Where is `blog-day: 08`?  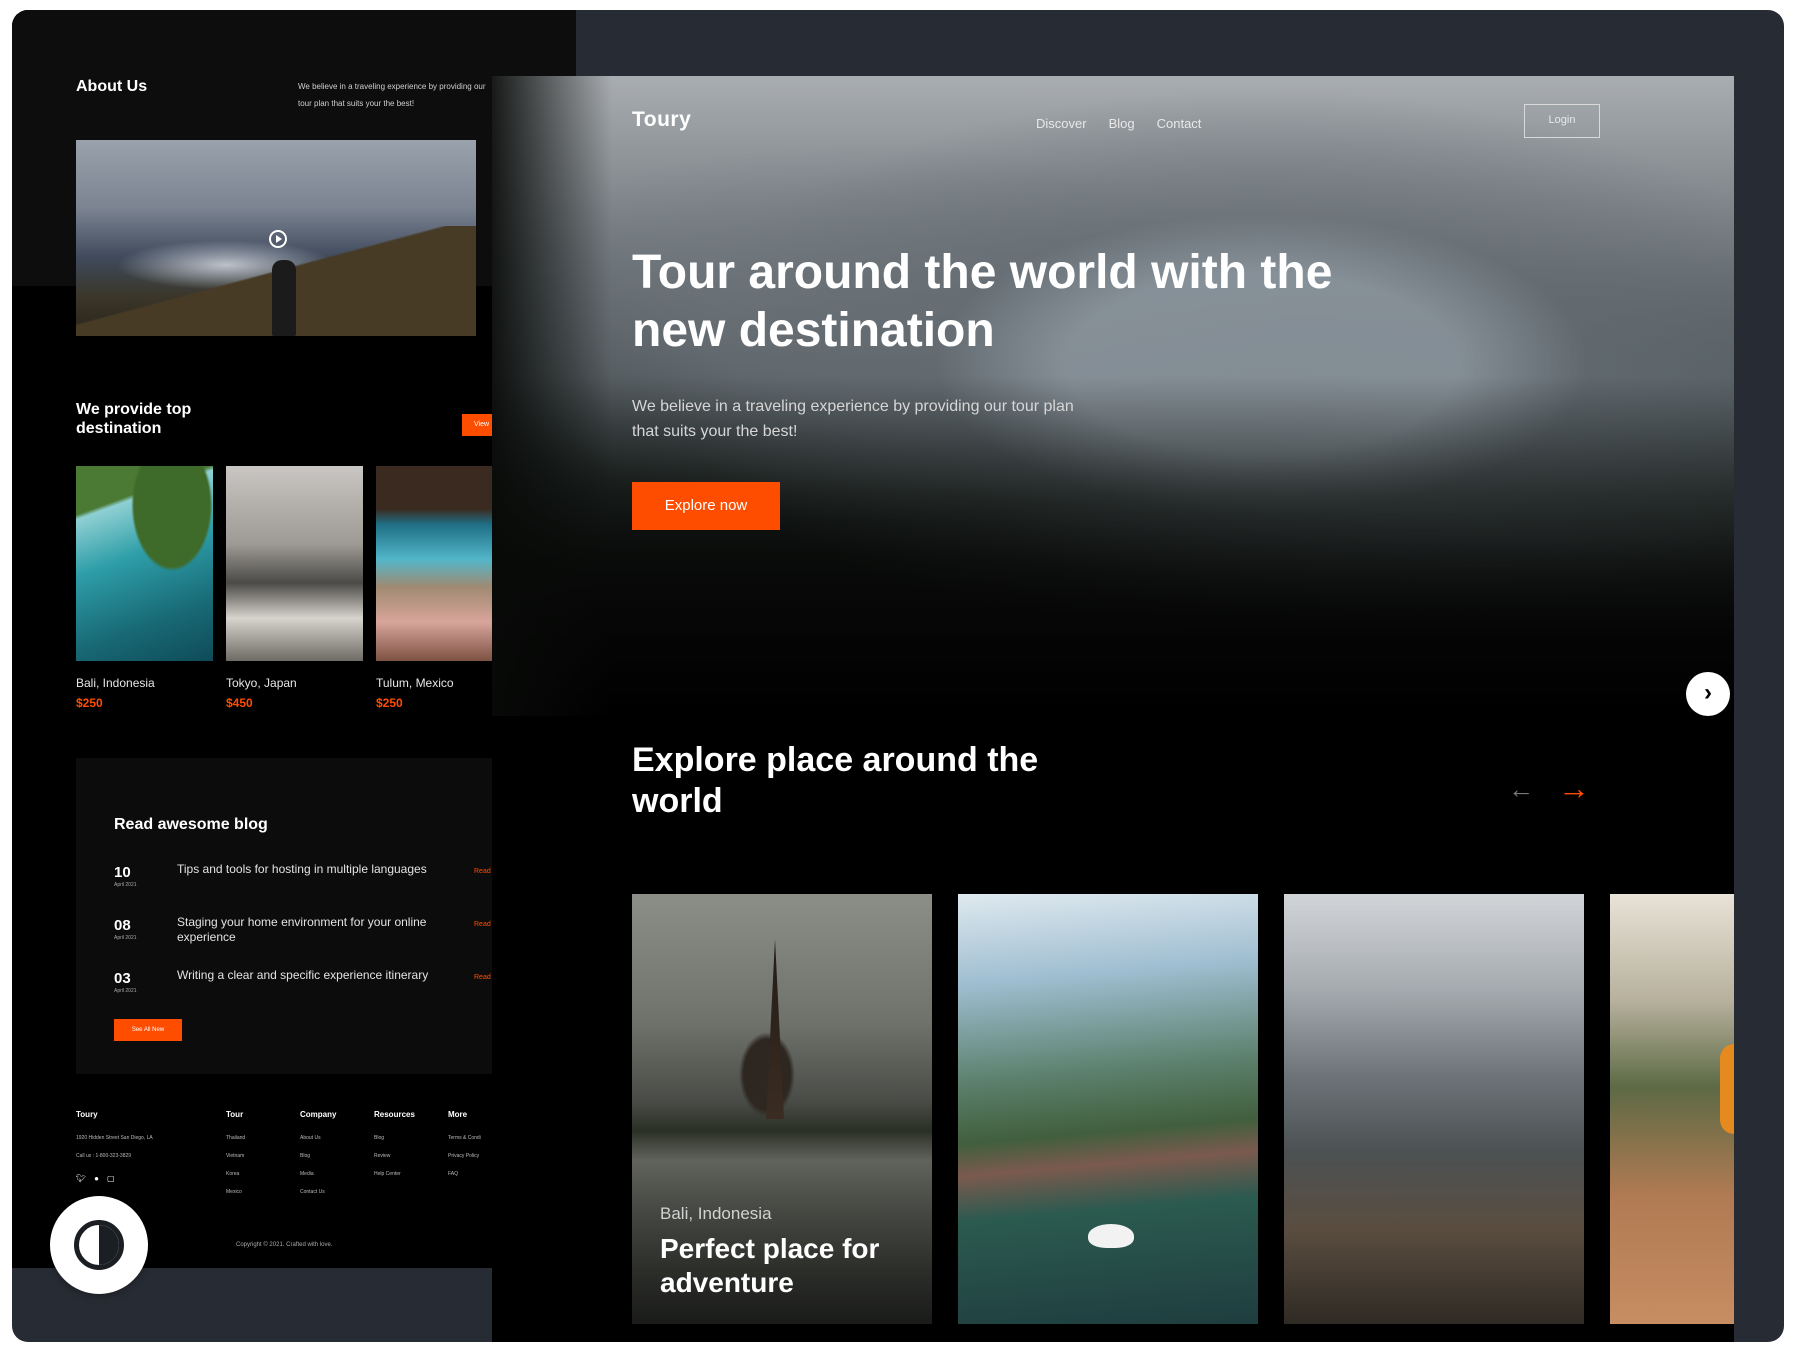
blog-day: 08 is located at coordinates (122, 925).